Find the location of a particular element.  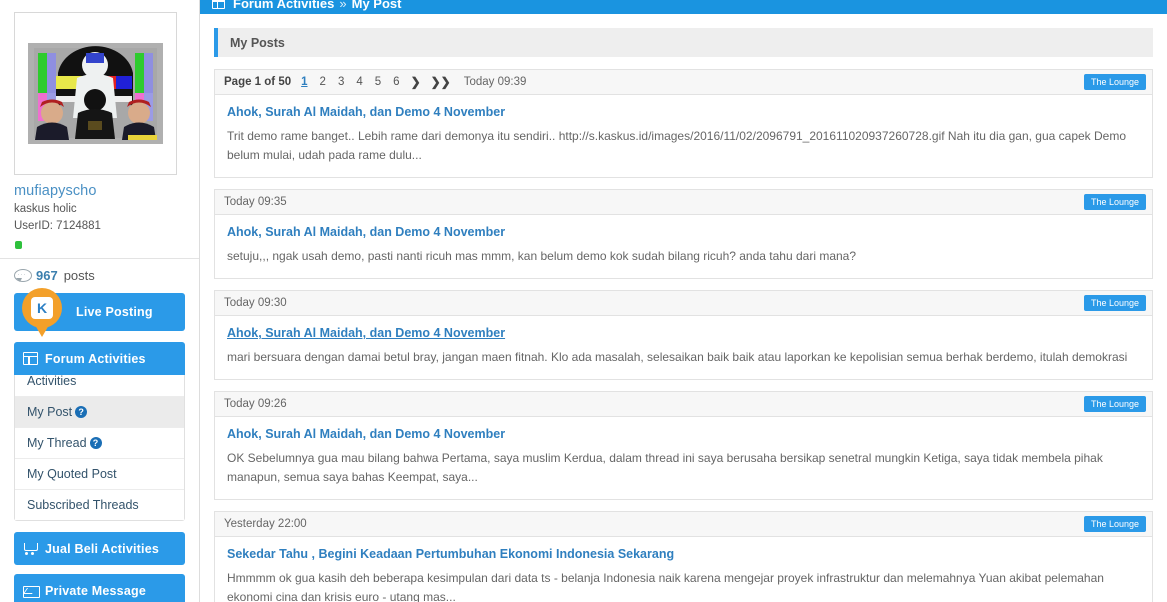

page-link-6: 6 is located at coordinates (396, 82).